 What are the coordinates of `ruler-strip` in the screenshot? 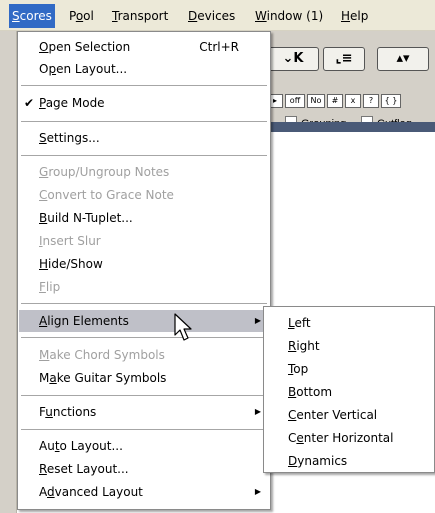 It's located at (349, 127).